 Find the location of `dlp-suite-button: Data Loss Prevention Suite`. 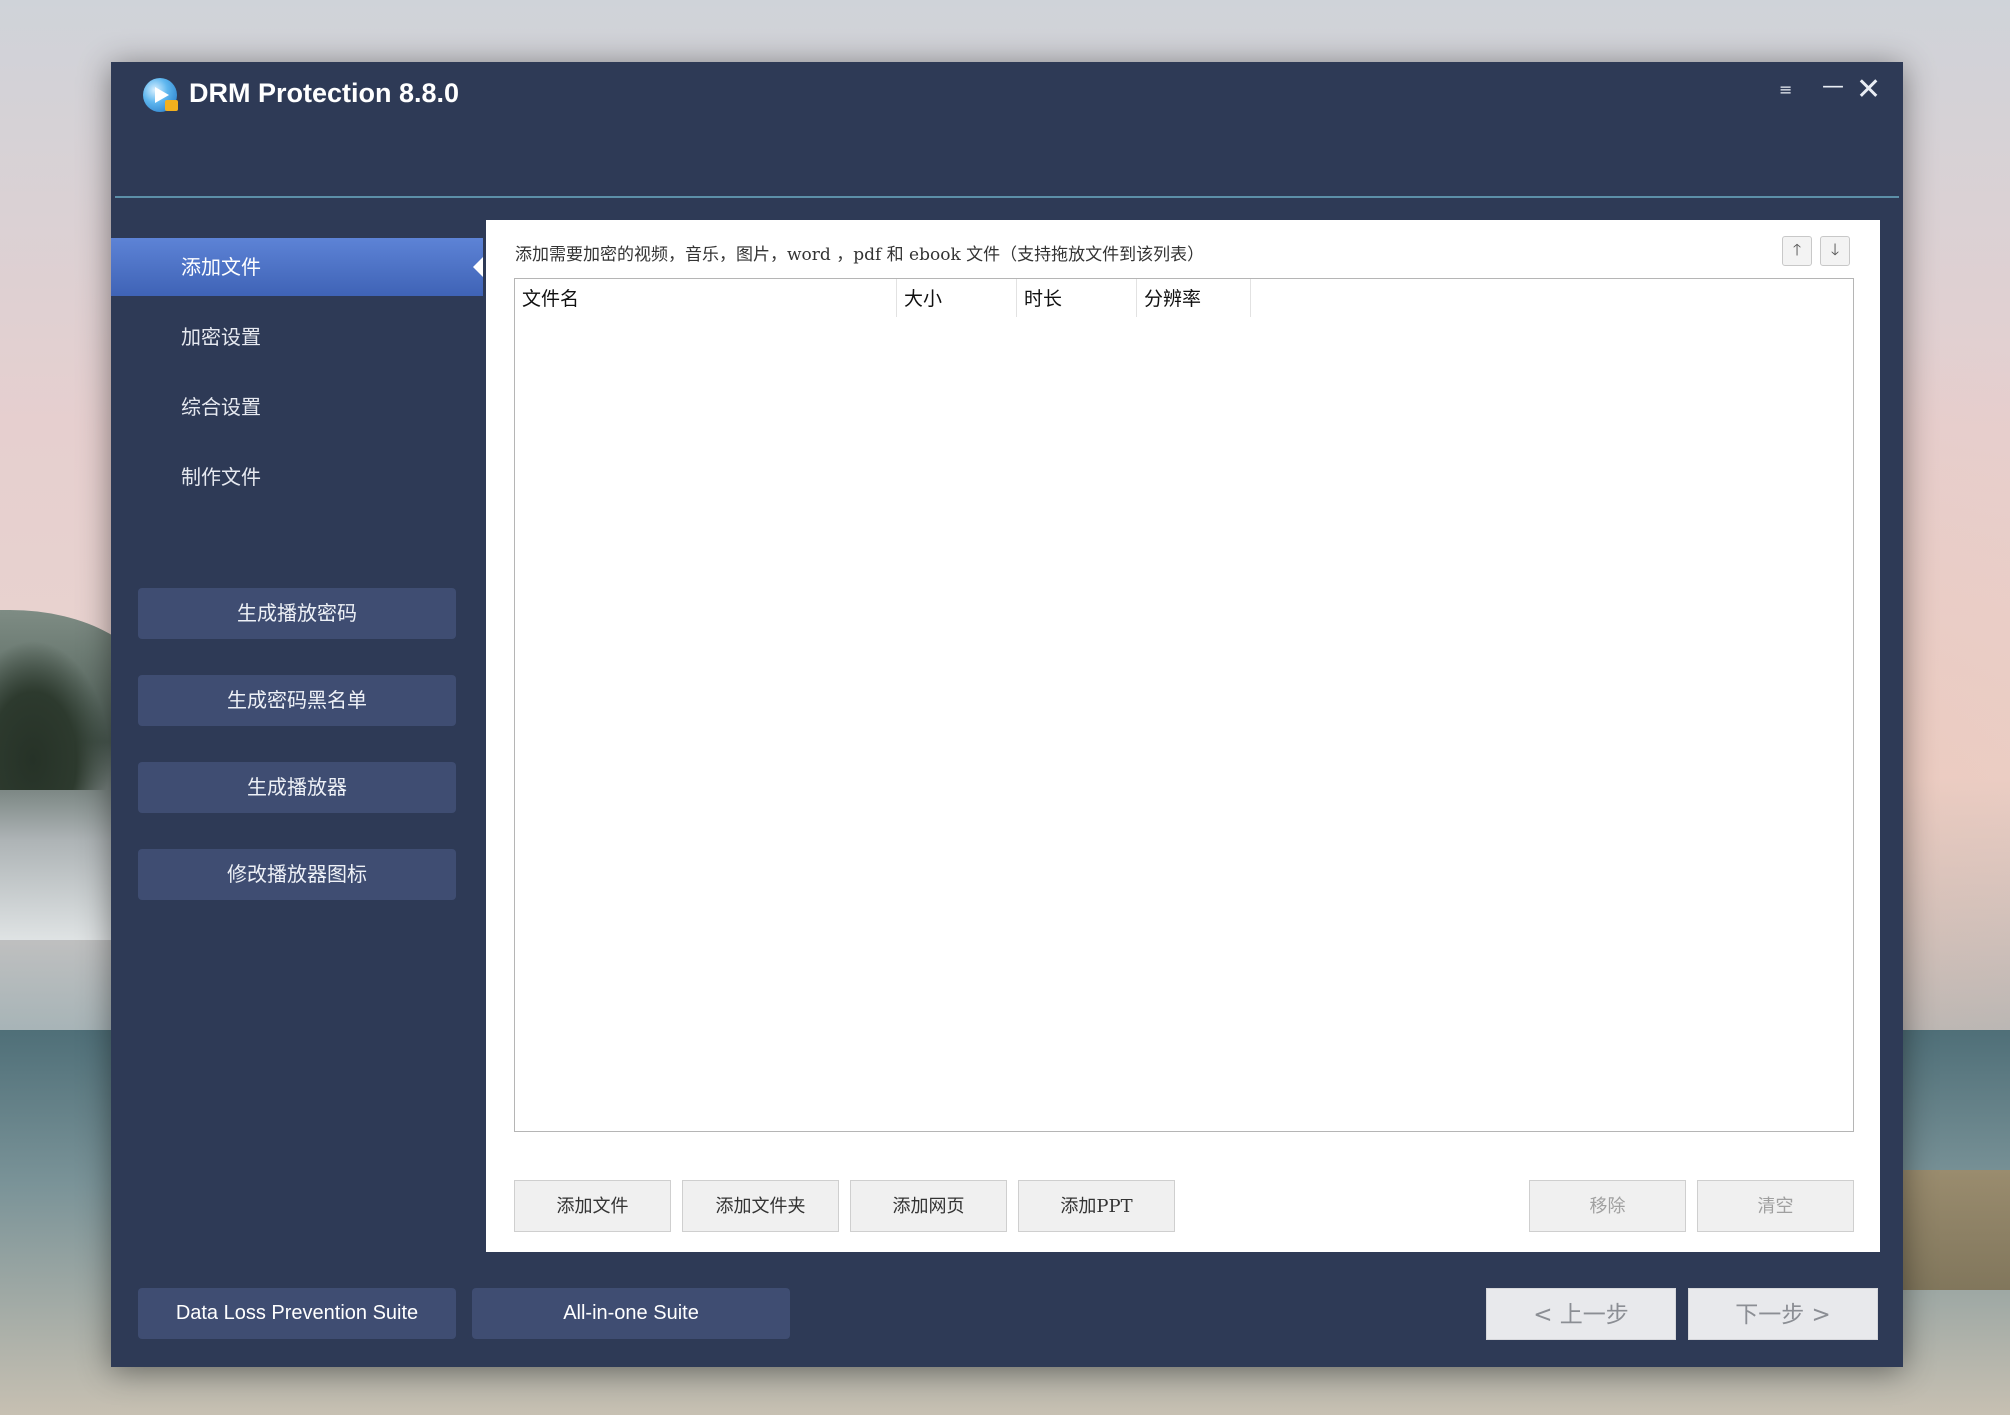

dlp-suite-button: Data Loss Prevention Suite is located at coordinates (297, 1313).